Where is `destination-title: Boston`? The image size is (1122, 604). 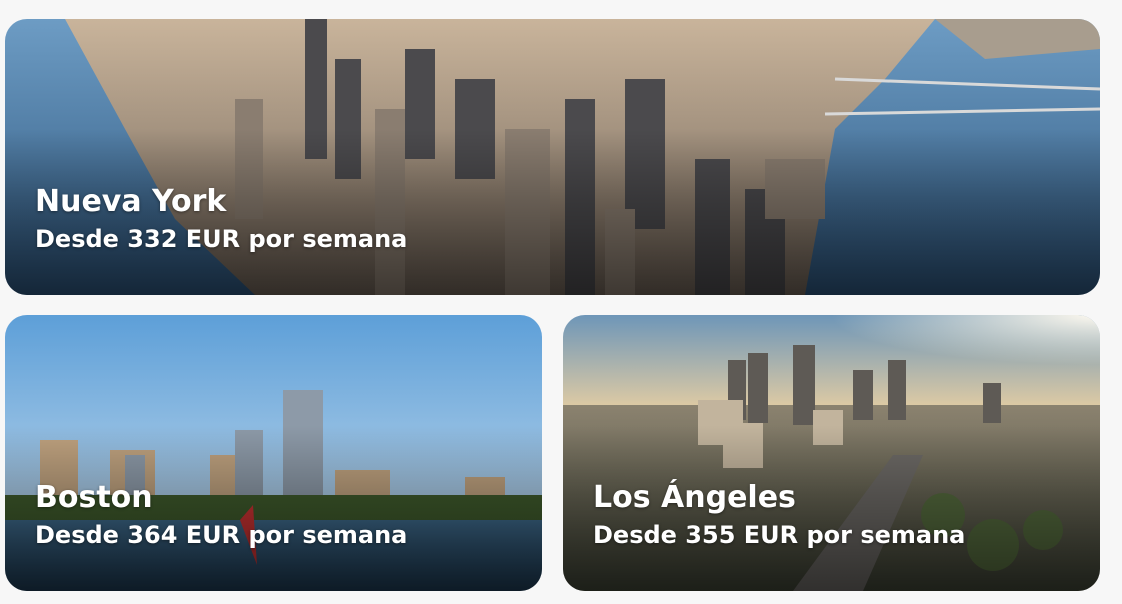
destination-title: Boston is located at coordinates (94, 497).